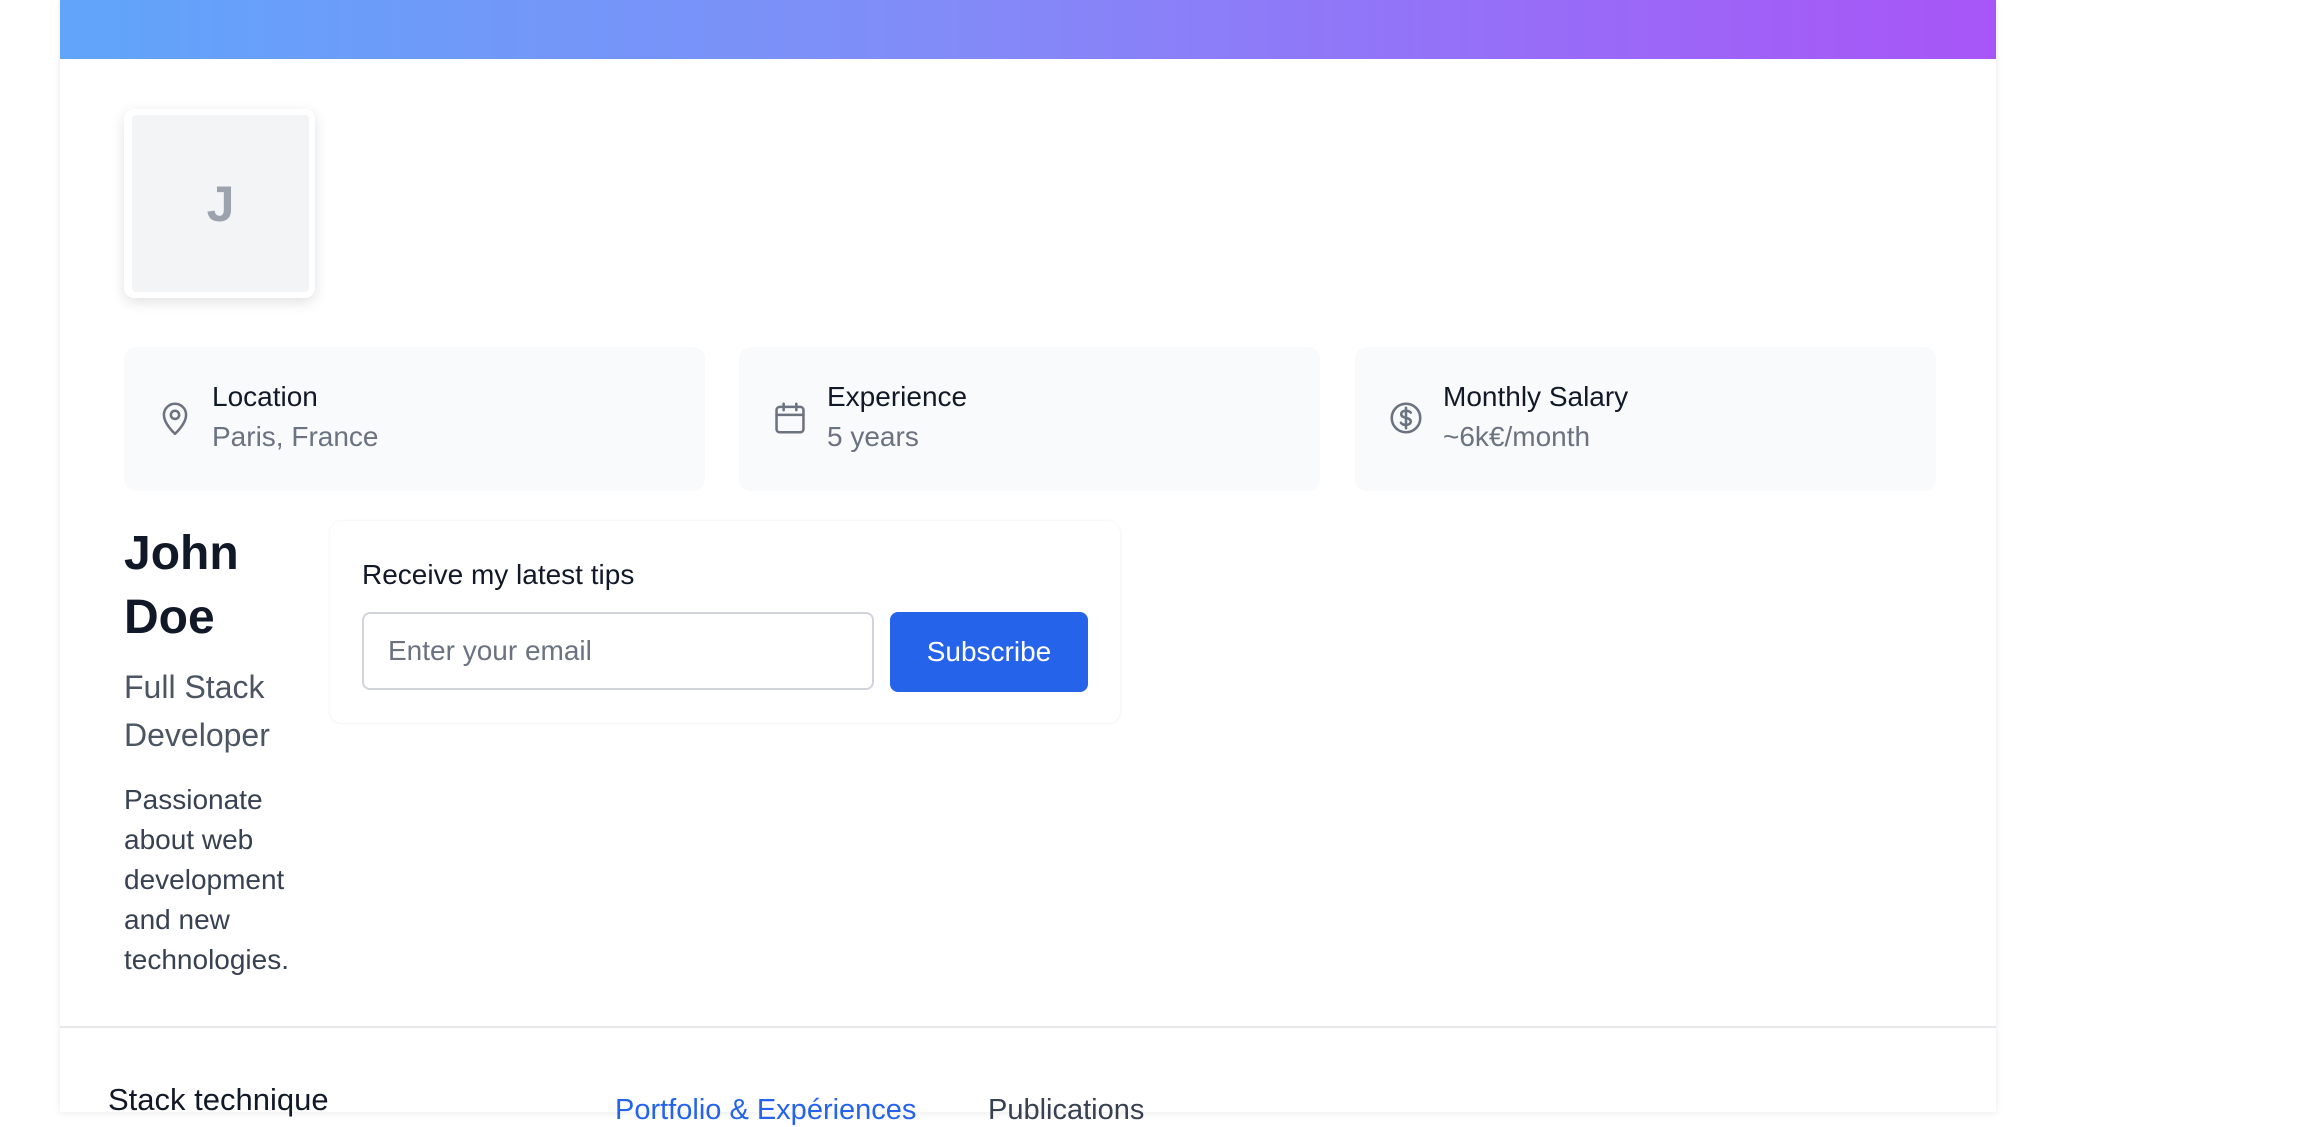 This screenshot has width=2314, height=1127. Describe the element at coordinates (498, 574) in the screenshot. I see `newsletter-title: Receive my latest tips` at that location.